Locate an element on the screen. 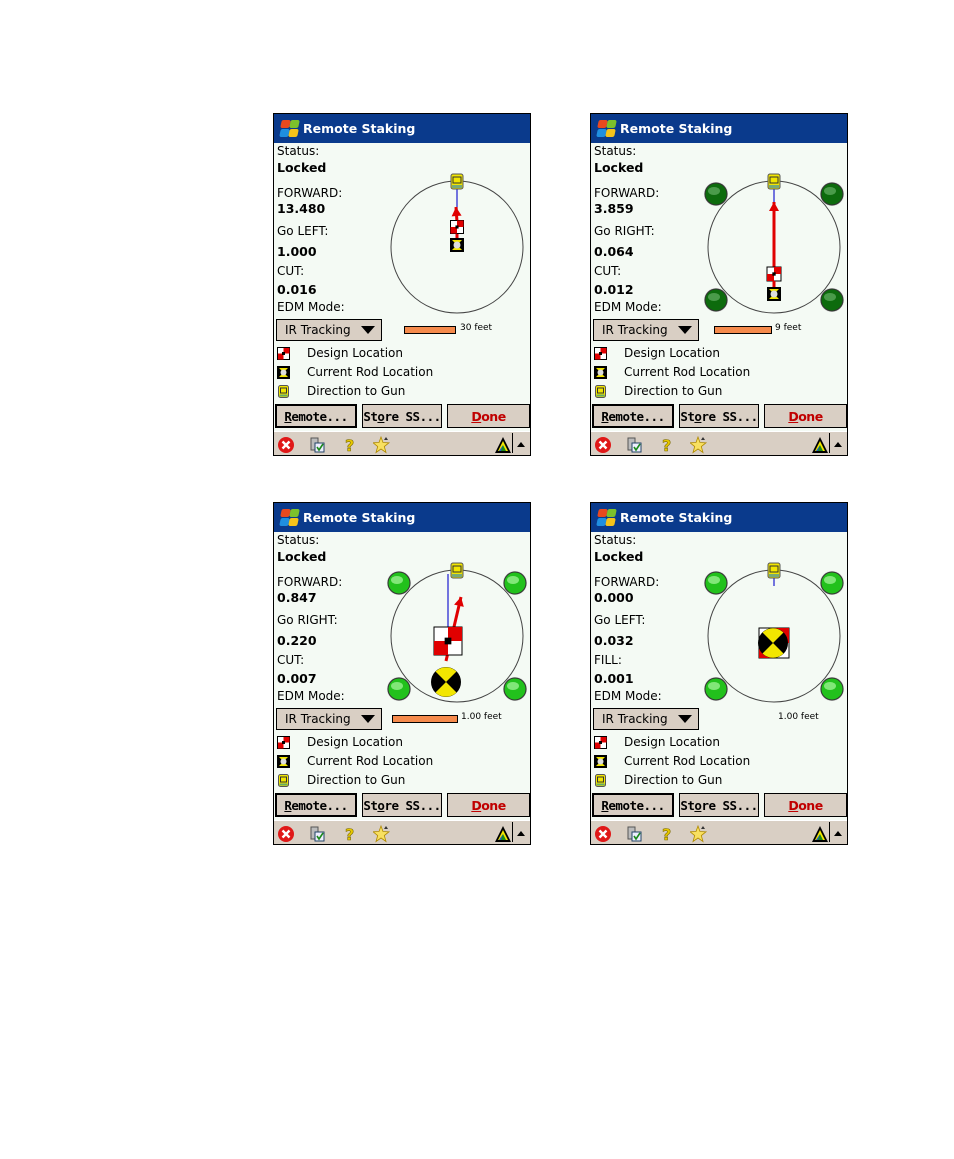 The width and height of the screenshot is (954, 1159). direction-arrow-head is located at coordinates (774, 206).